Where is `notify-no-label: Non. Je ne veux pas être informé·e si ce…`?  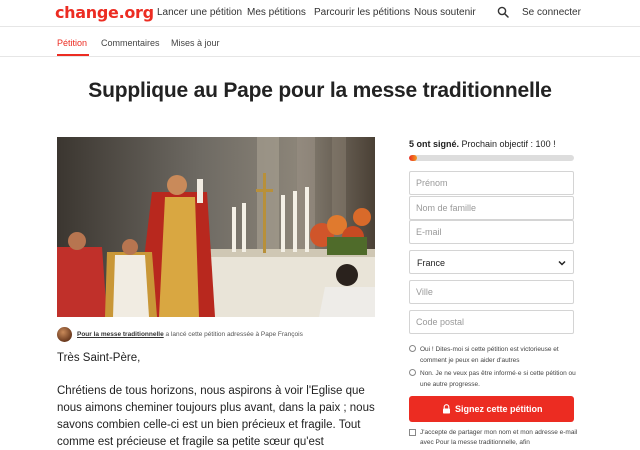
notify-no-label: Non. Je ne veux pas être informé·e si ce… is located at coordinates (499, 379).